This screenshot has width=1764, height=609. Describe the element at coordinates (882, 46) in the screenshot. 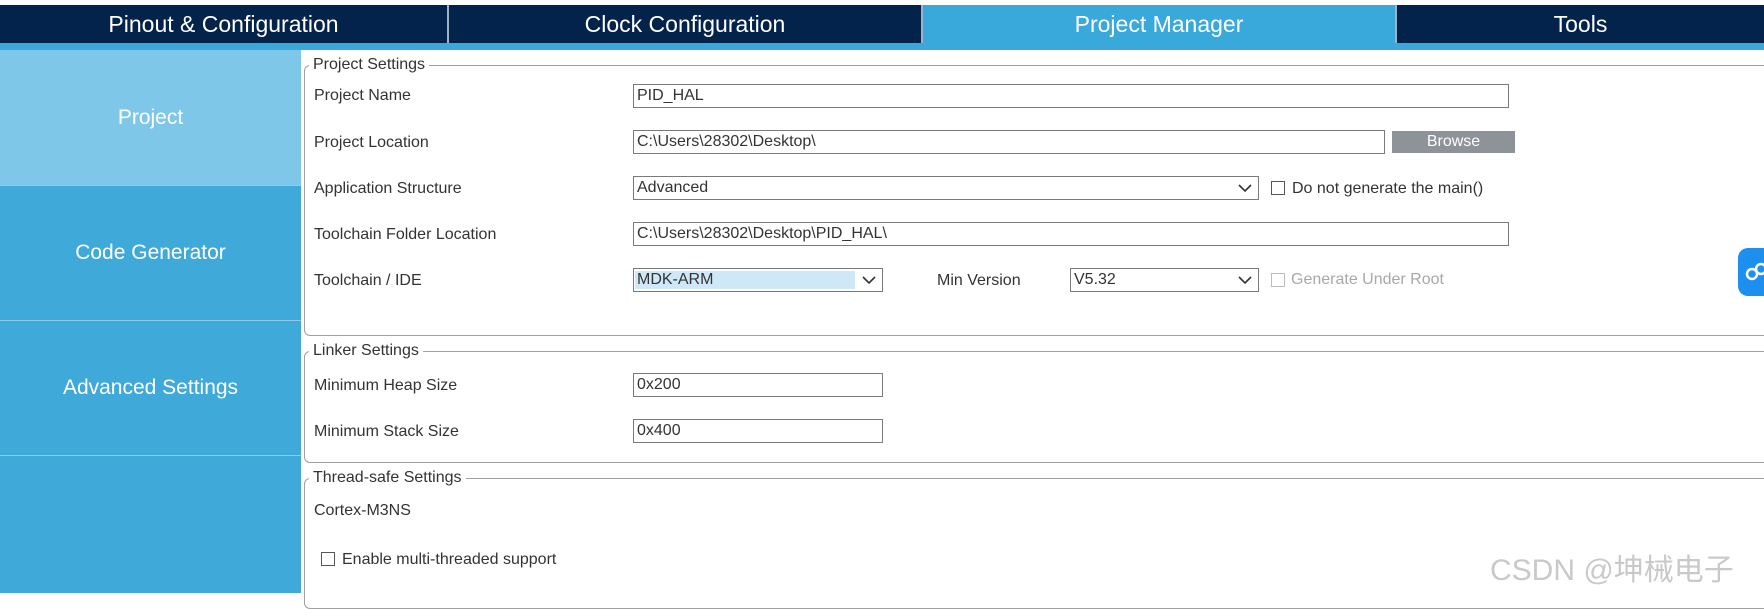

I see `tab-underline` at that location.